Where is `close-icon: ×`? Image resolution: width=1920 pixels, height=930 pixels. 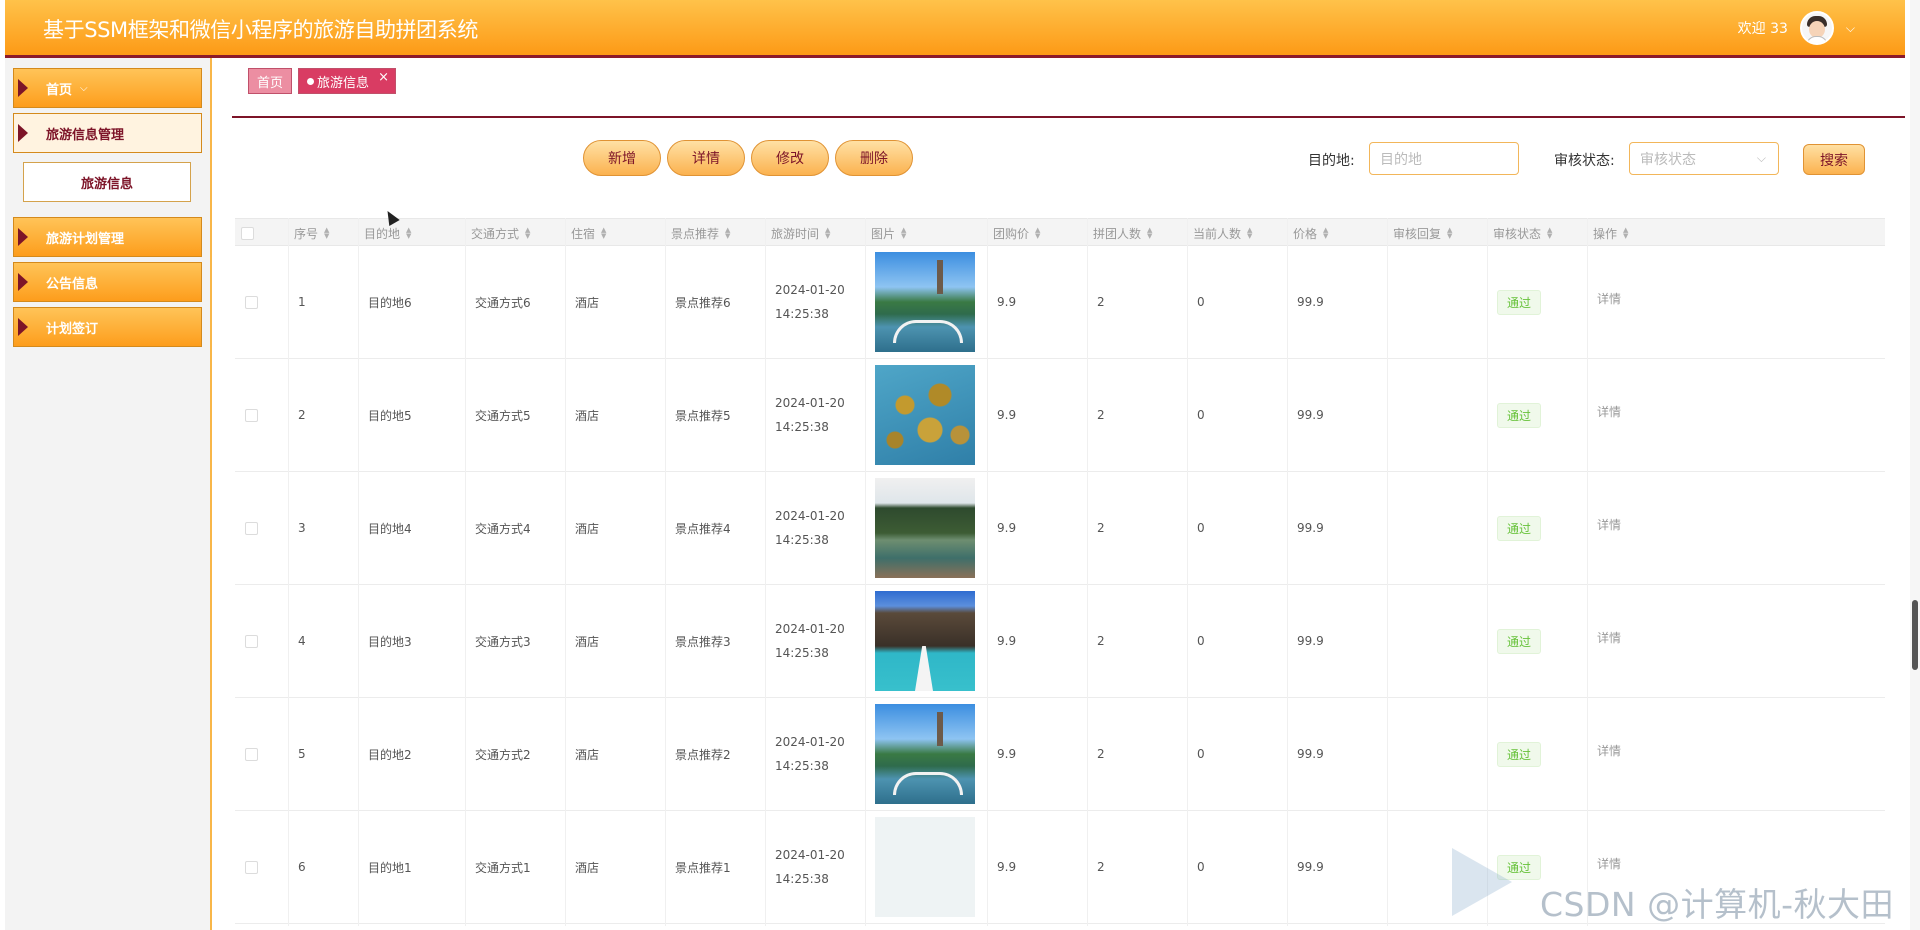
close-icon: × is located at coordinates (383, 77).